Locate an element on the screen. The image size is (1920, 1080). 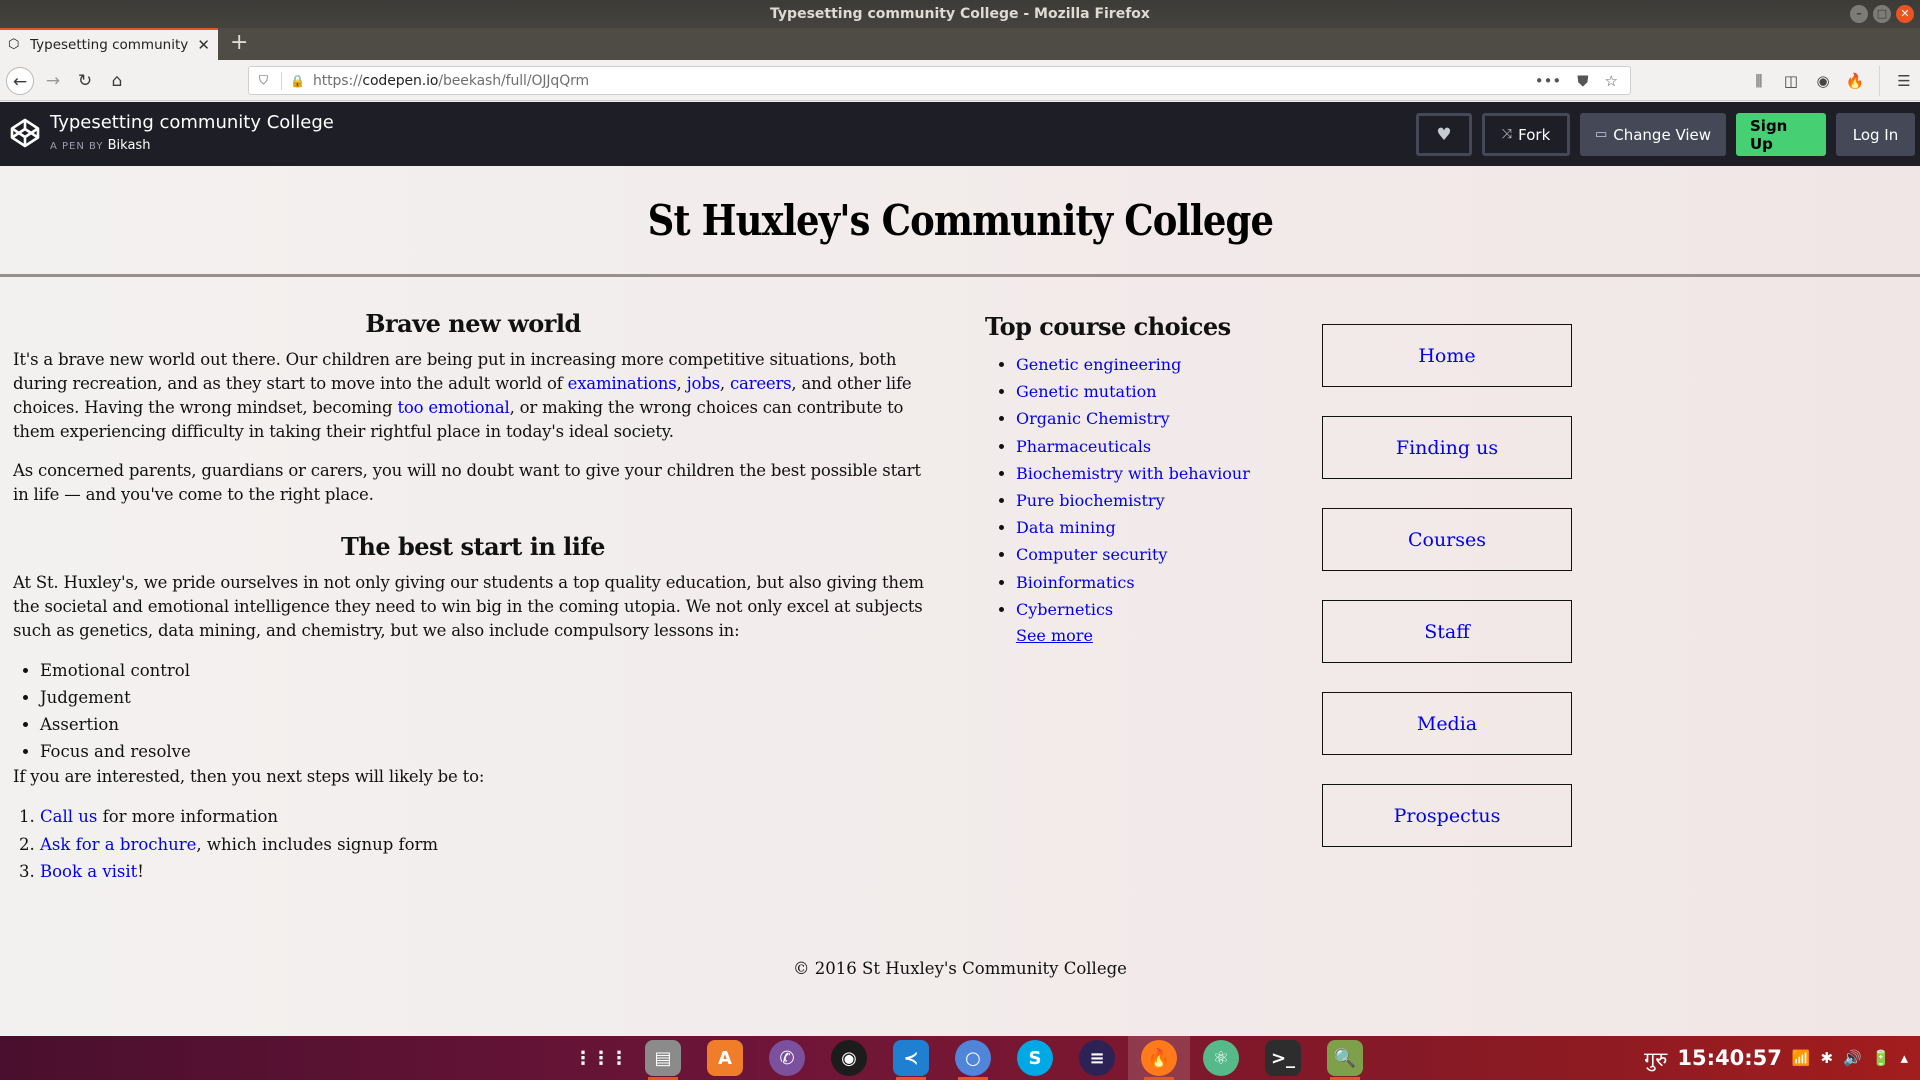
course-link: Genetic mutation is located at coordinates (1086, 391).